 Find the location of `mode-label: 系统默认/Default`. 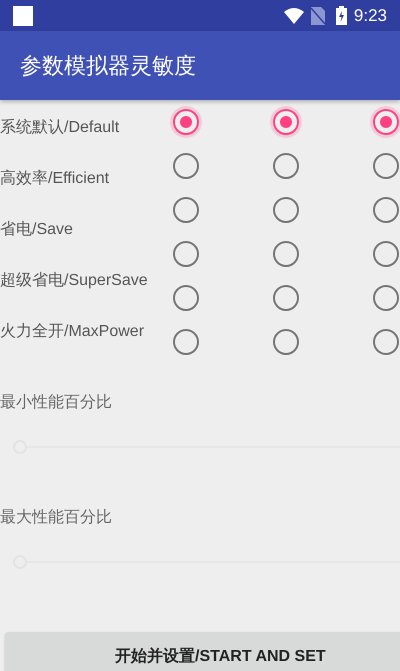

mode-label: 系统默认/Default is located at coordinates (60, 128).